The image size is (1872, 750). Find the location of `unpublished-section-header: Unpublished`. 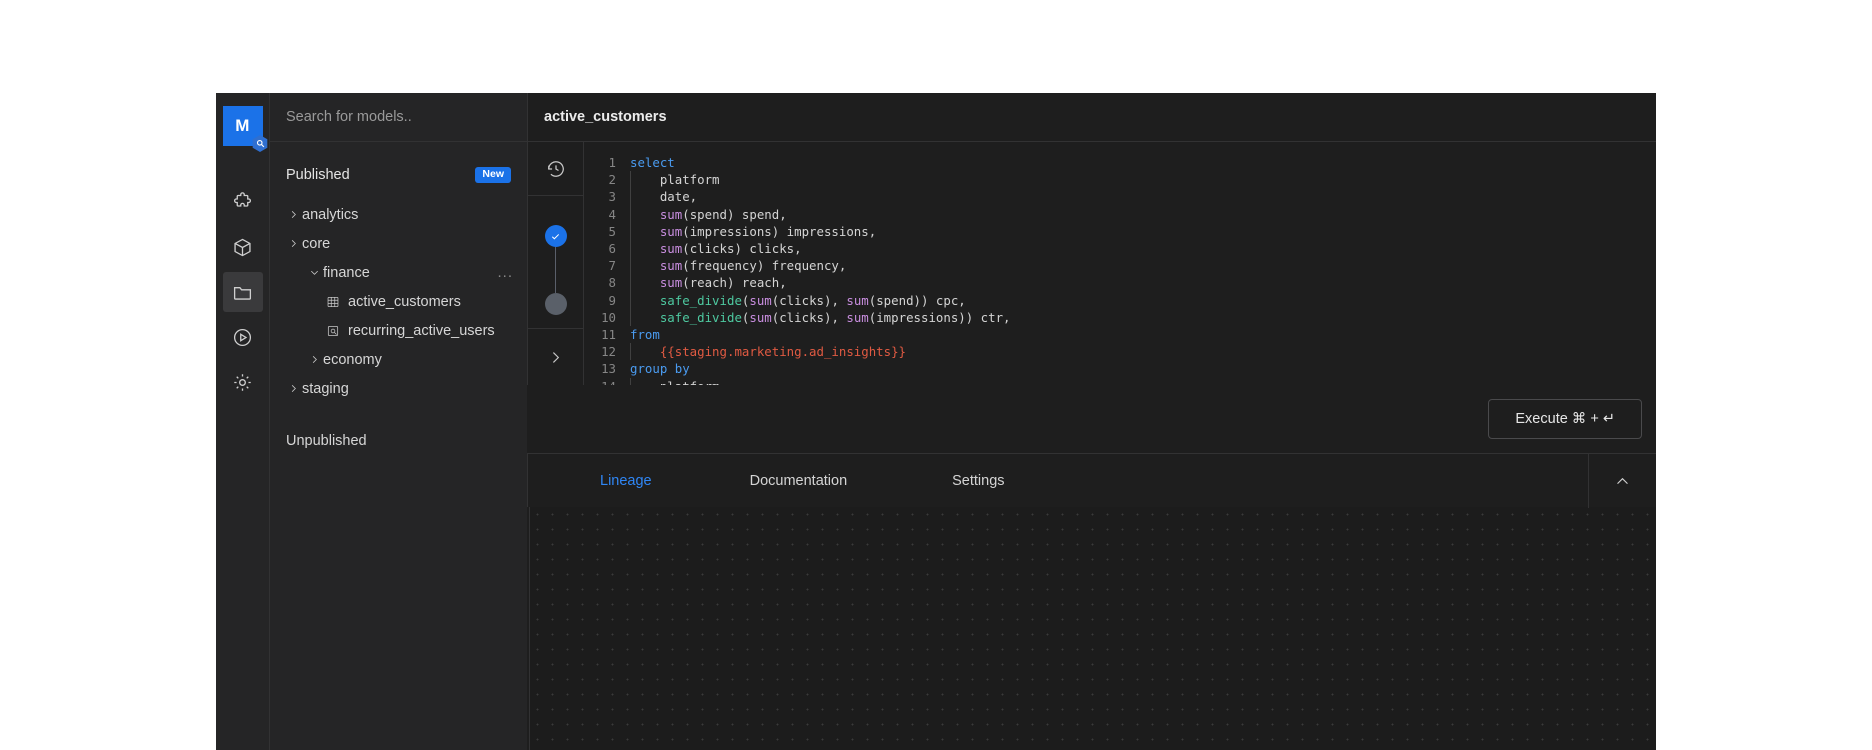

unpublished-section-header: Unpublished is located at coordinates (398, 441).